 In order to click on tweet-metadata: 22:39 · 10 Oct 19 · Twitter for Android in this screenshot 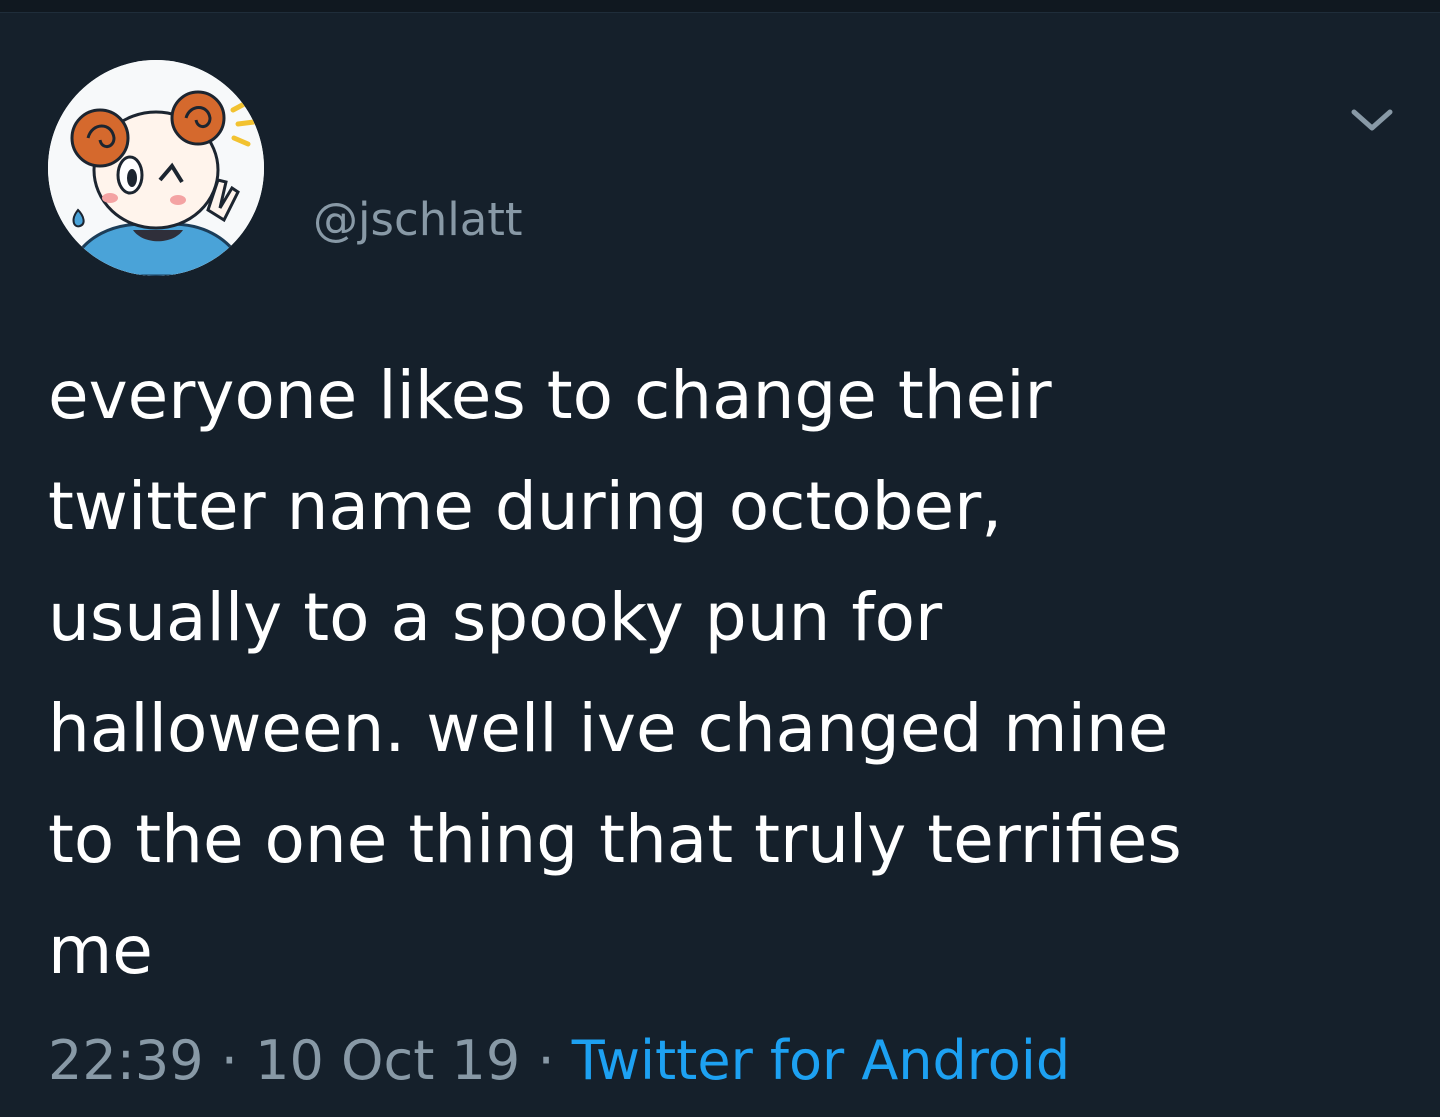, I will do `click(559, 1061)`.